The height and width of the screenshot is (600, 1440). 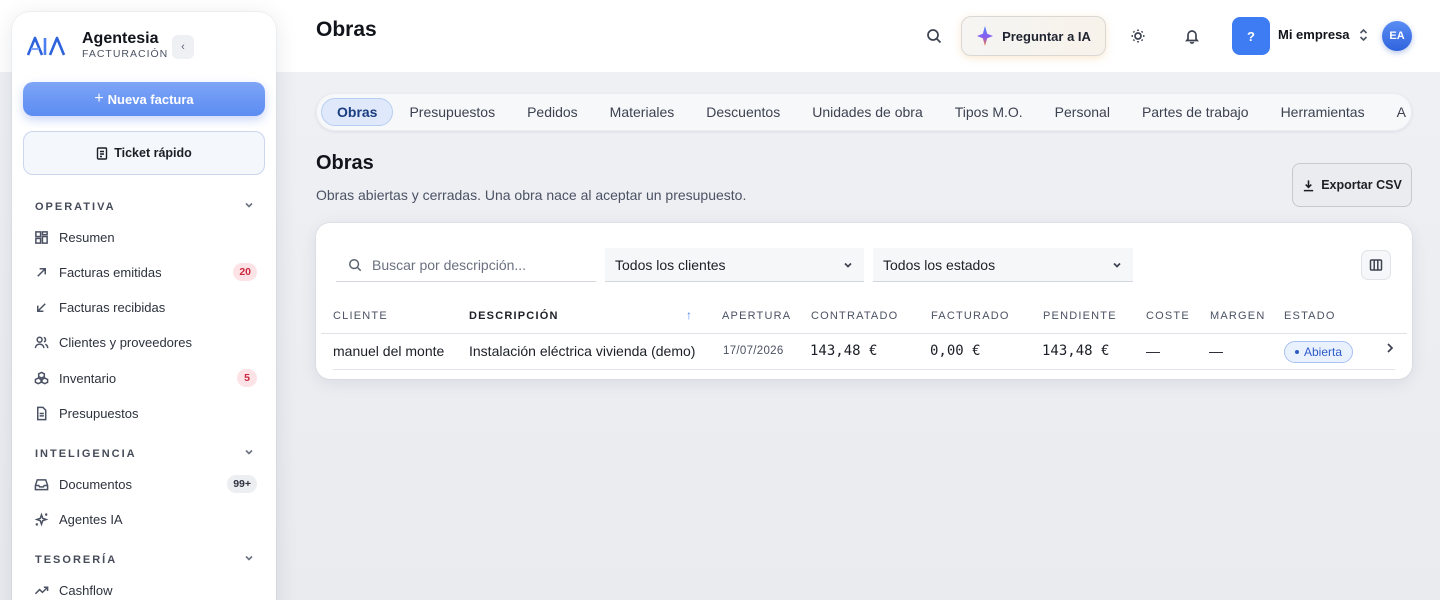 I want to click on boxes-icon, so click(x=41, y=378).